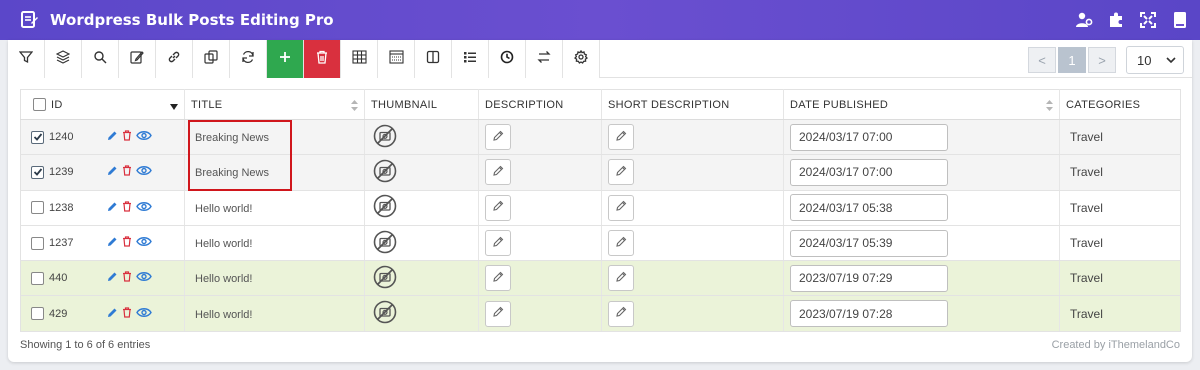  Describe the element at coordinates (57, 104) in the screenshot. I see `id-header-label: ID` at that location.